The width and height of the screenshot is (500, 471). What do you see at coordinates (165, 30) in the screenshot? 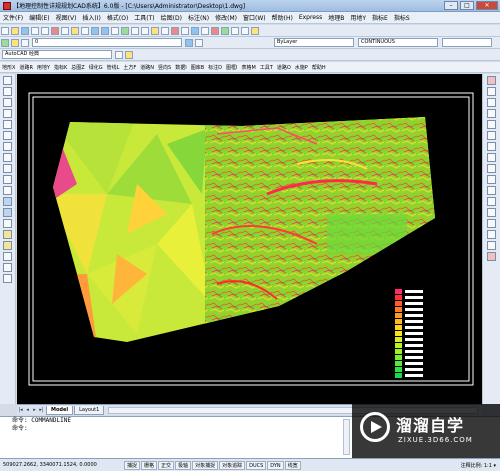
I see `design-center-icon` at bounding box center [165, 30].